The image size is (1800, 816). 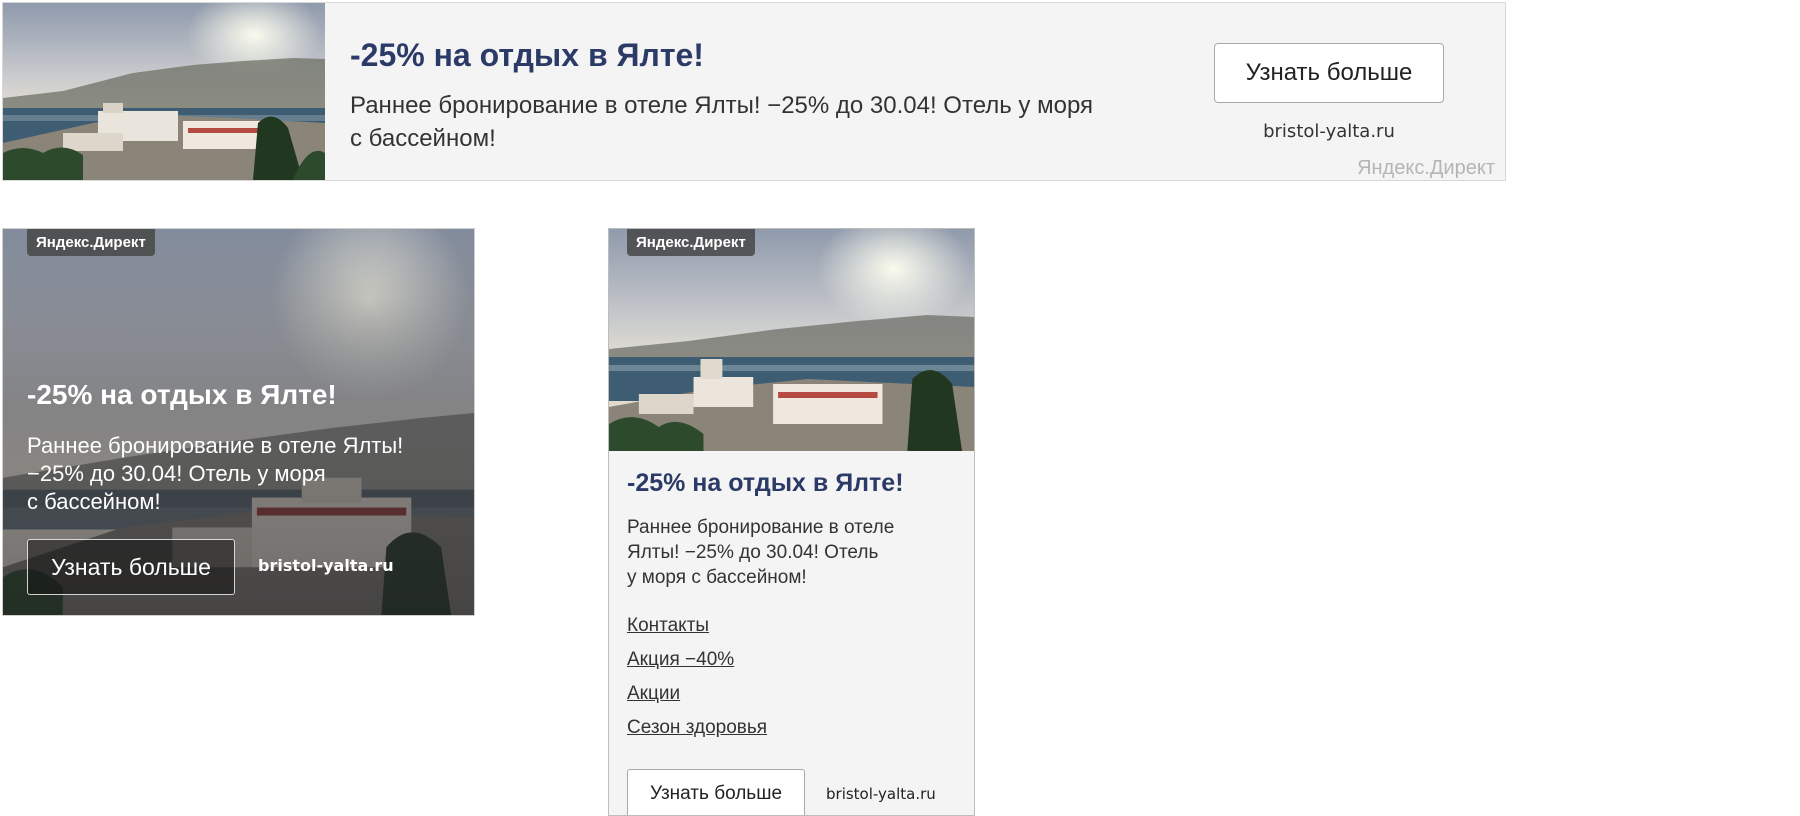 What do you see at coordinates (215, 445) in the screenshot?
I see `ad-description-line: Раннее бронирование в отеле Ялты!` at bounding box center [215, 445].